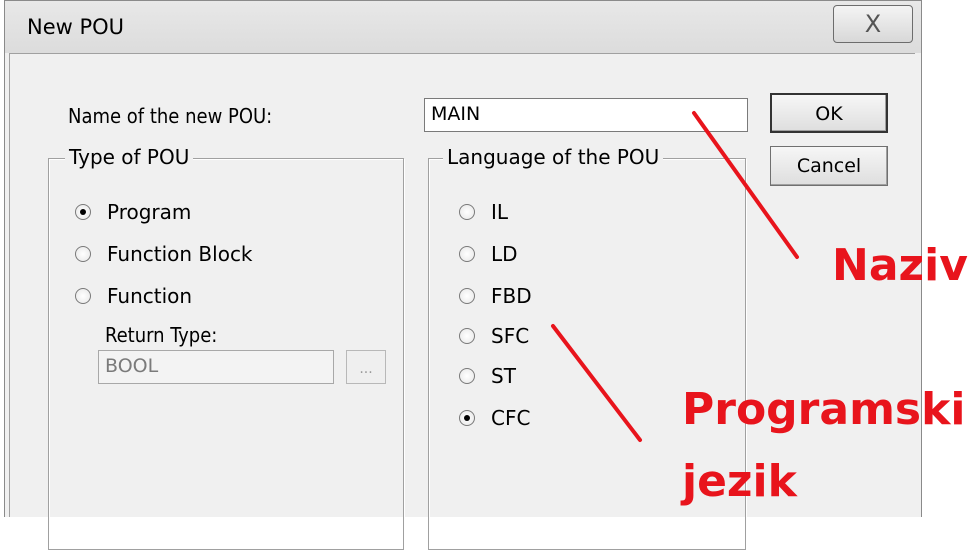 The height and width of the screenshot is (550, 978). Describe the element at coordinates (745, 185) in the screenshot. I see `naziv-pointer-line` at that location.